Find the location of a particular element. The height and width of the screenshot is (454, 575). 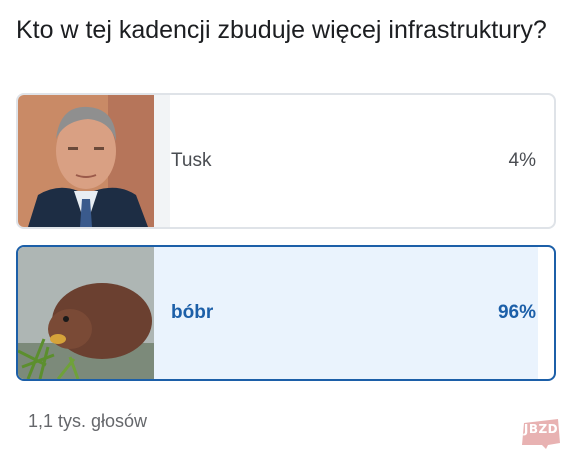

vote-count: 1,1 tys. głosów is located at coordinates (88, 421).